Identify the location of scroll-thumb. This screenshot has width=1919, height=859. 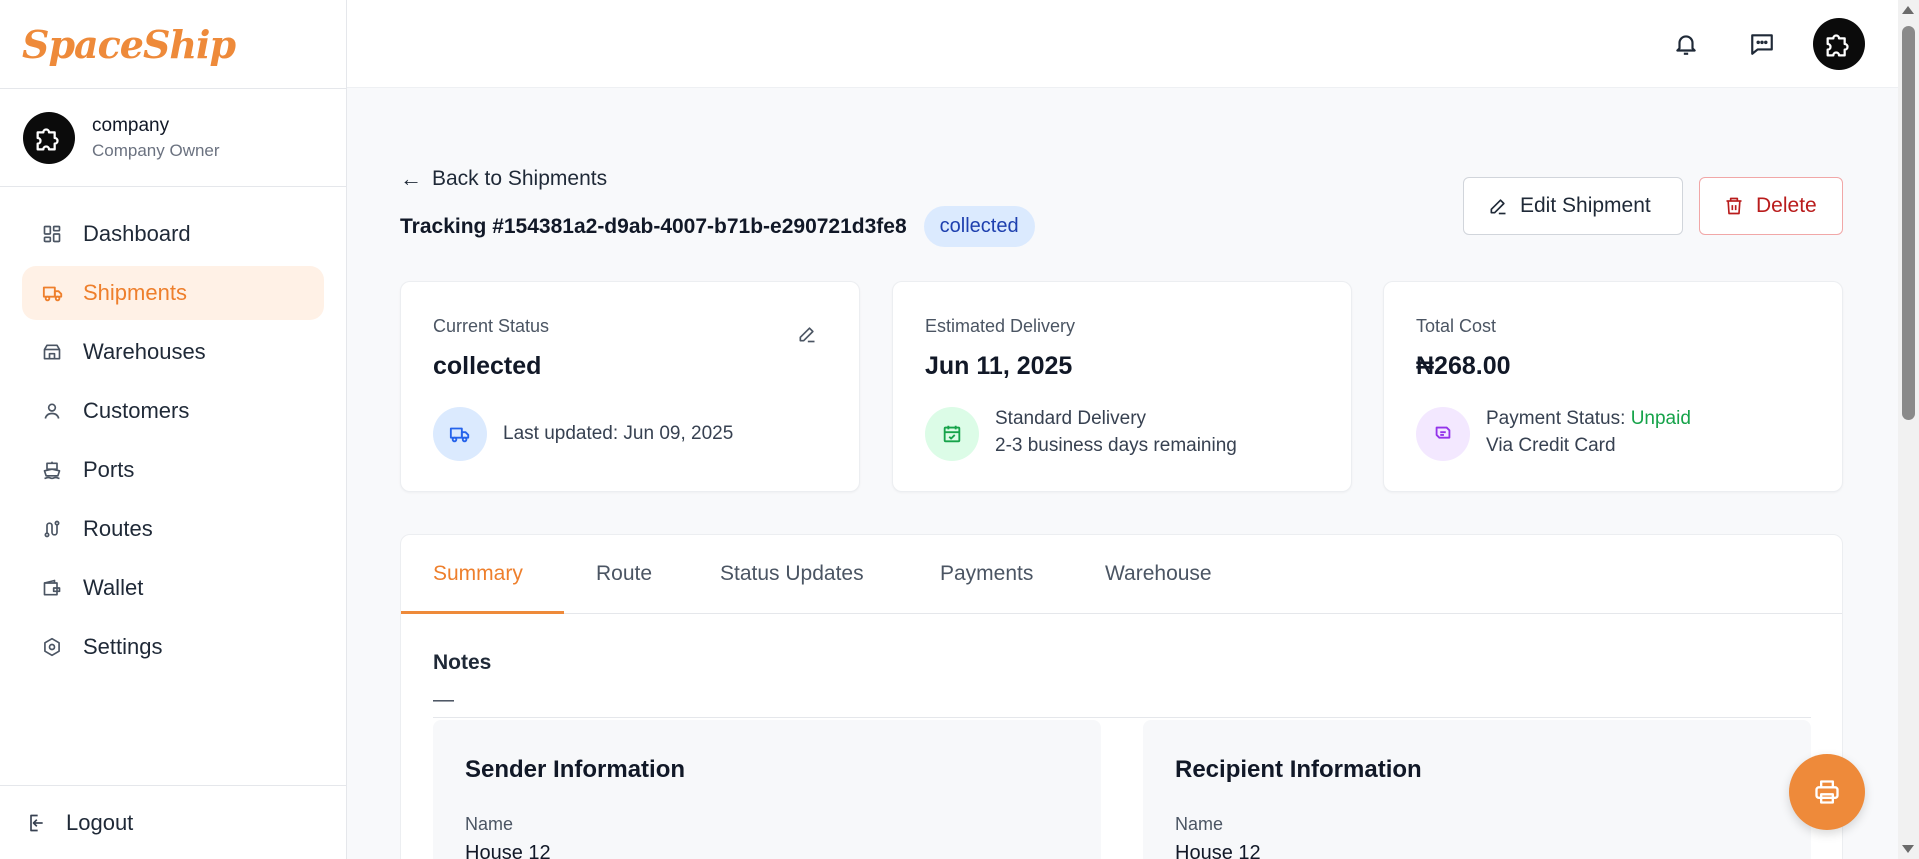
(1908, 223).